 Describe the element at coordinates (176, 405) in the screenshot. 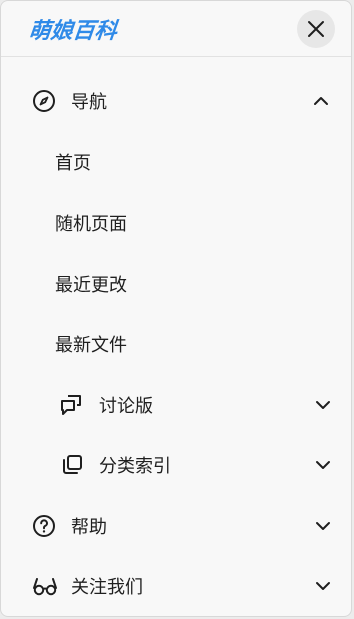

I see `nav-subgroup-discussion: 讨论版` at that location.